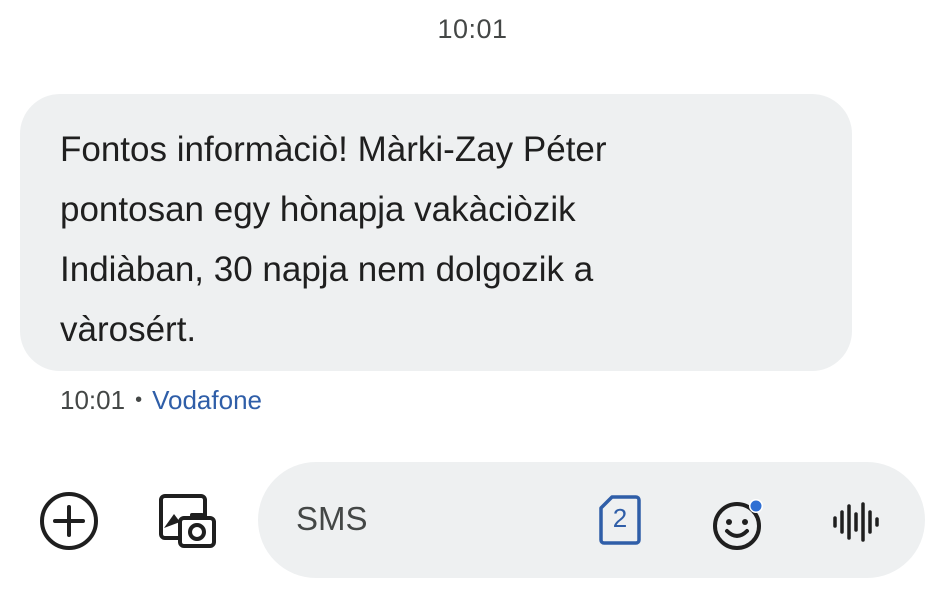 The height and width of the screenshot is (616, 945). I want to click on gallery-camera-icon, so click(187, 521).